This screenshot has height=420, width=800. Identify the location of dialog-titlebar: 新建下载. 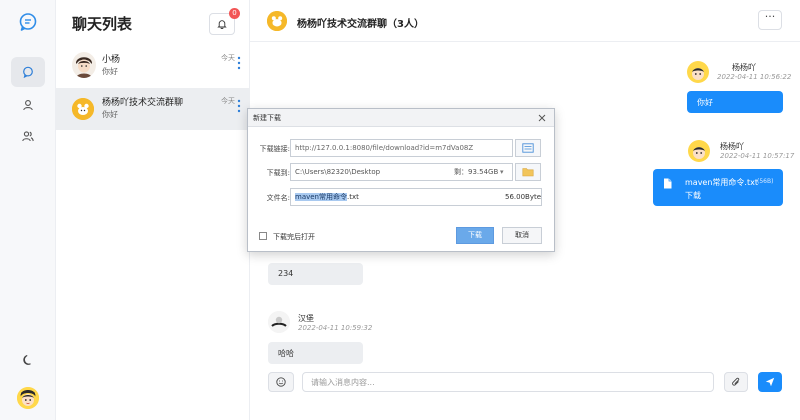
(401, 118).